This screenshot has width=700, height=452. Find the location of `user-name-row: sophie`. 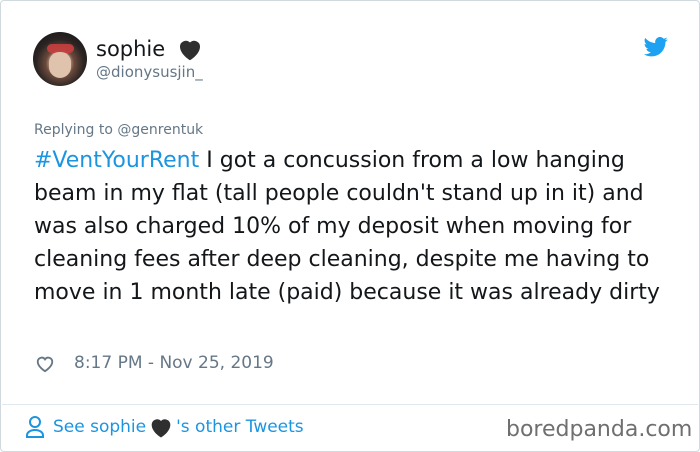

user-name-row: sophie is located at coordinates (150, 49).